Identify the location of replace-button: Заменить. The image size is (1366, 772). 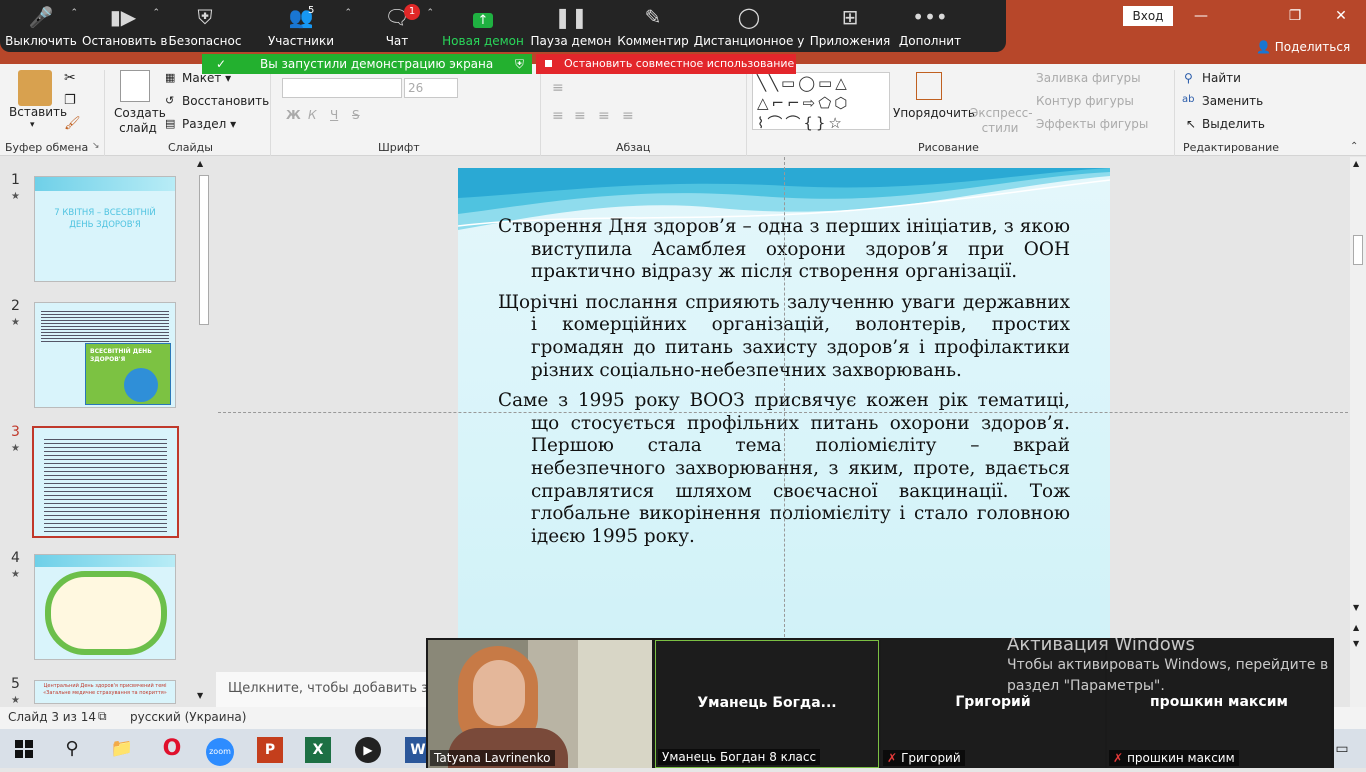
(1232, 101).